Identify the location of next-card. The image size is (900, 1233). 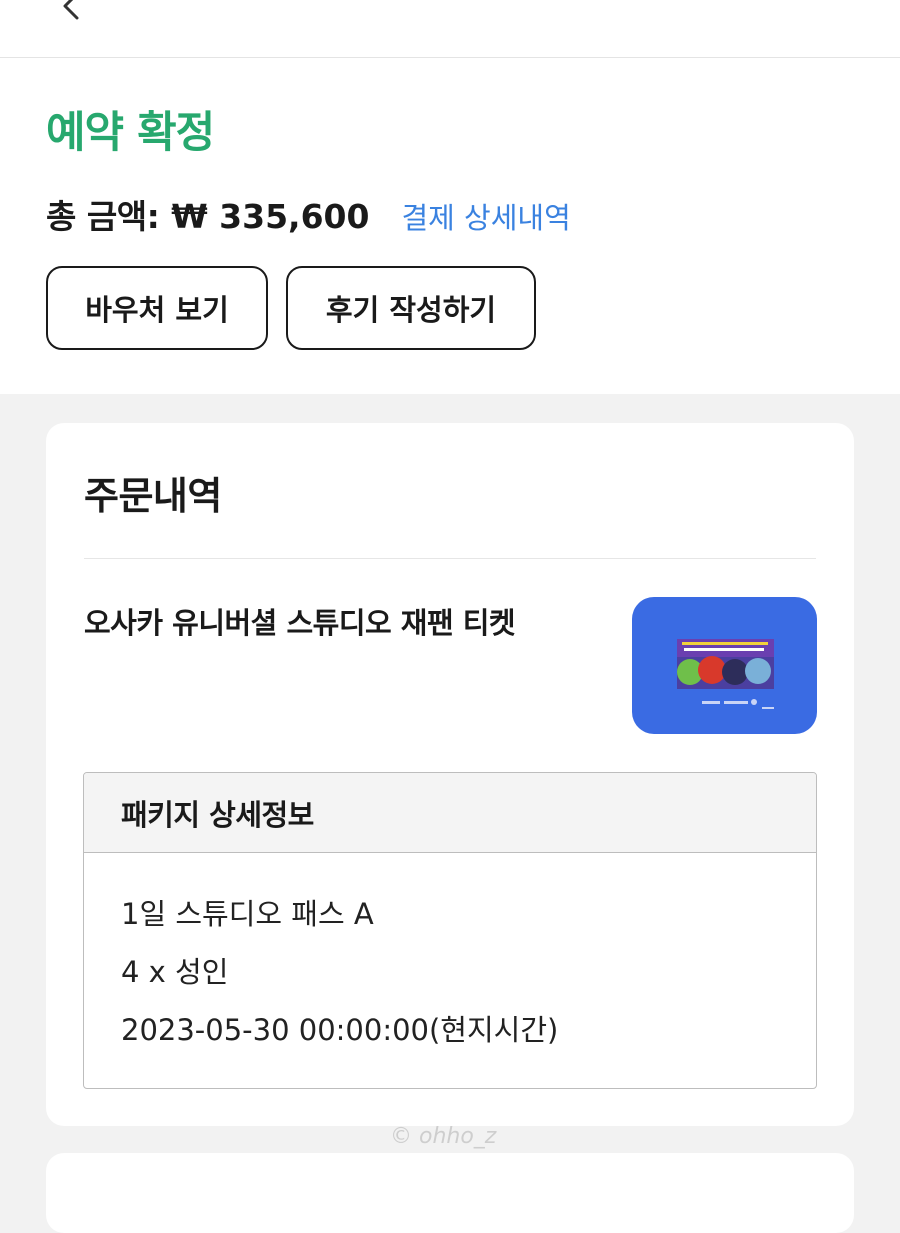
(450, 1193).